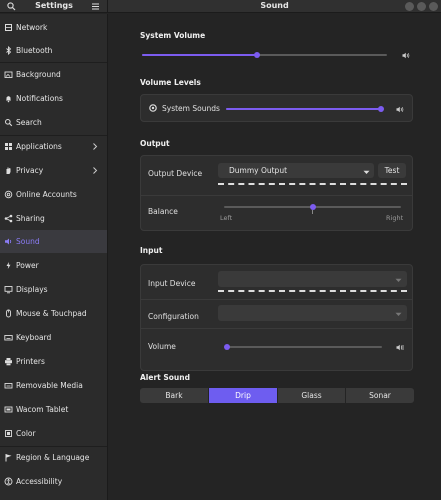 Image resolution: width=441 pixels, height=500 pixels. Describe the element at coordinates (312, 279) in the screenshot. I see `input-device-combo` at that location.